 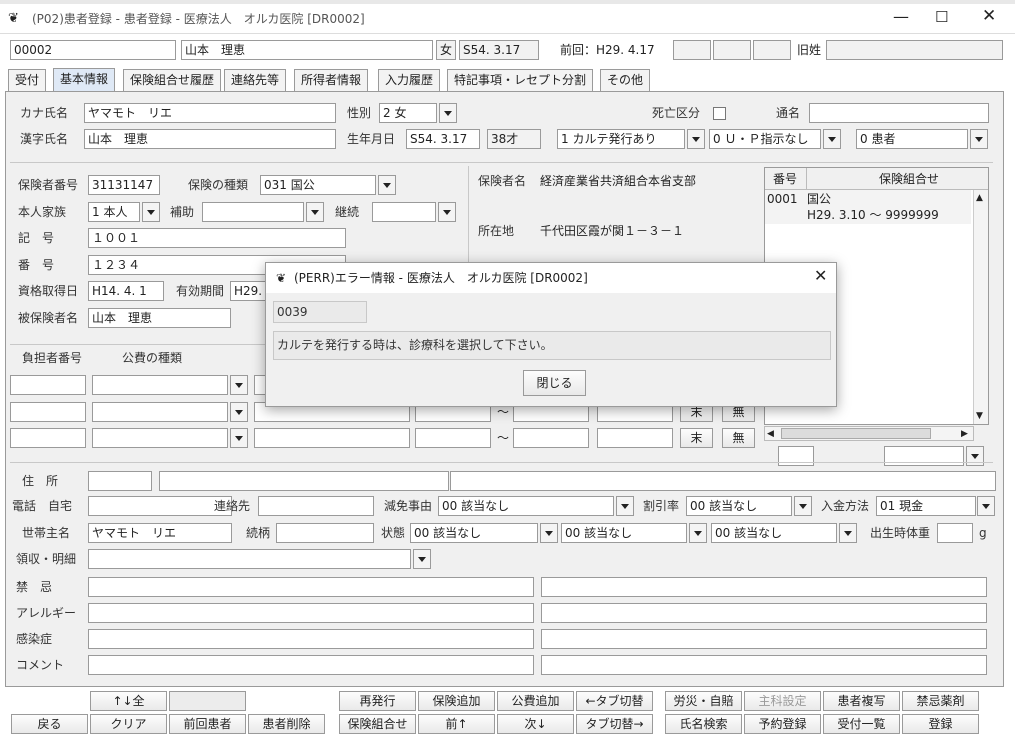 I want to click on clear-button: クリア, so click(x=128, y=724).